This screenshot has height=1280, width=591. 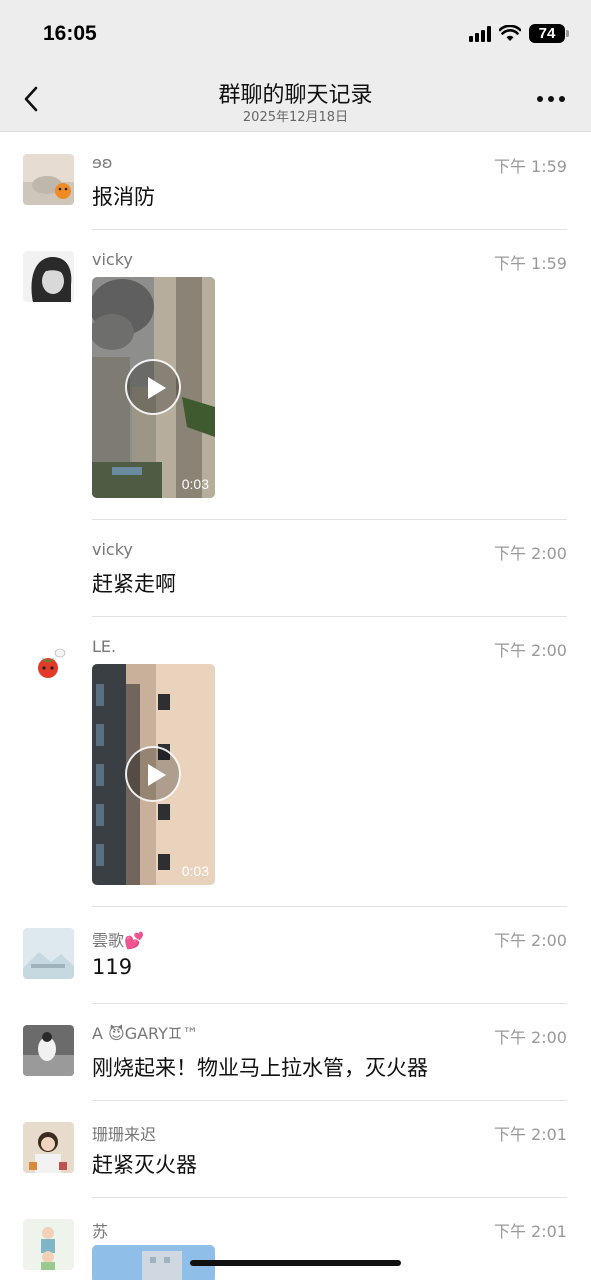 I want to click on message-text: 报消防, so click(x=123, y=197).